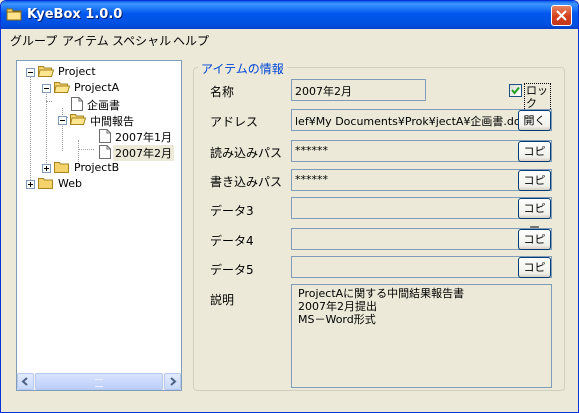 This screenshot has width=579, height=413. Describe the element at coordinates (97, 167) in the screenshot. I see `tree-label: ProjectB` at that location.